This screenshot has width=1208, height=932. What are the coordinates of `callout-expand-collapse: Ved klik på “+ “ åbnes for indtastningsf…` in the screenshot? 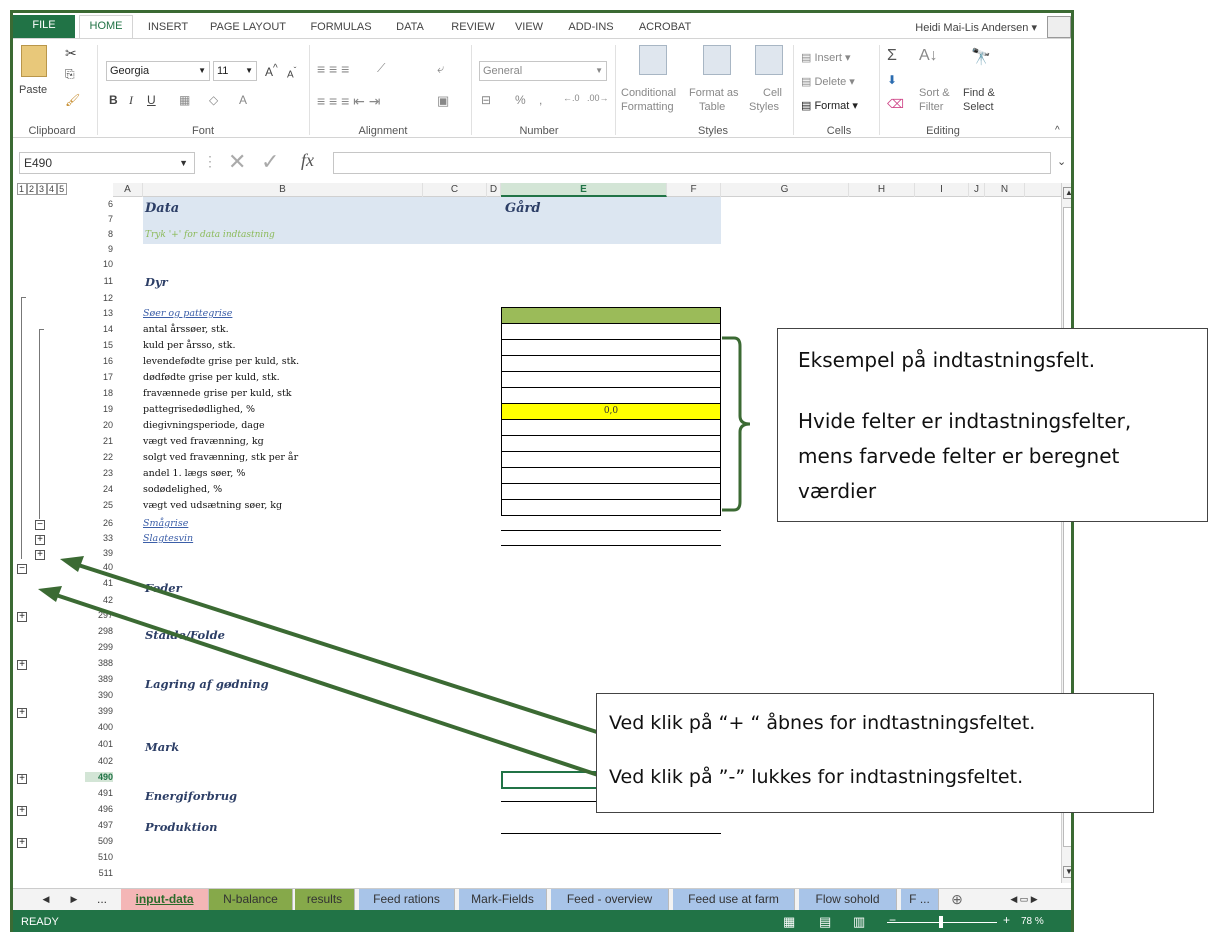 It's located at (875, 753).